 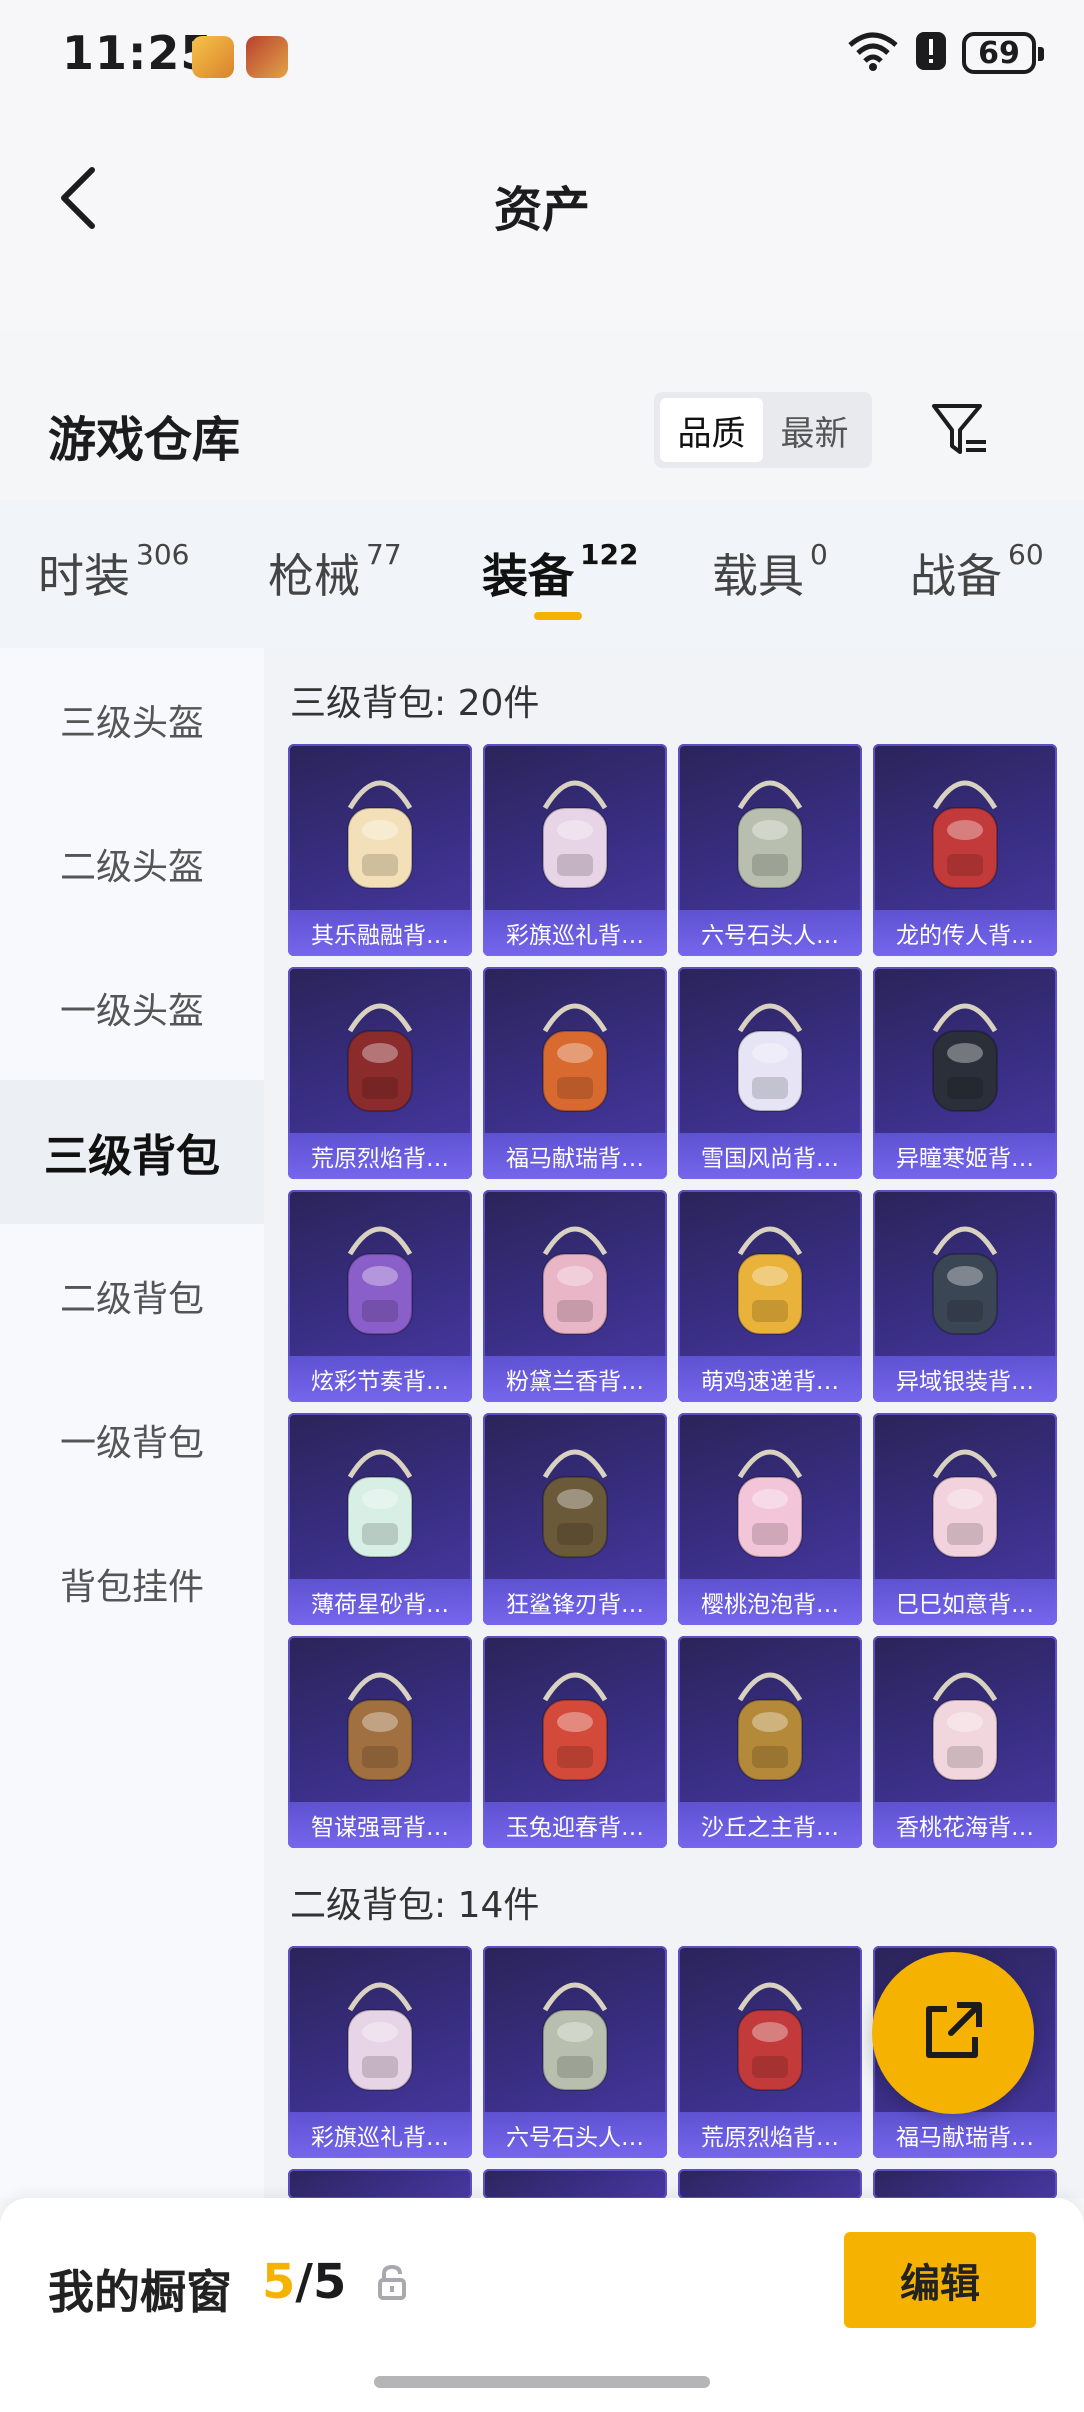 What do you see at coordinates (1003, 53) in the screenshot?
I see `battery-indicator: 69` at bounding box center [1003, 53].